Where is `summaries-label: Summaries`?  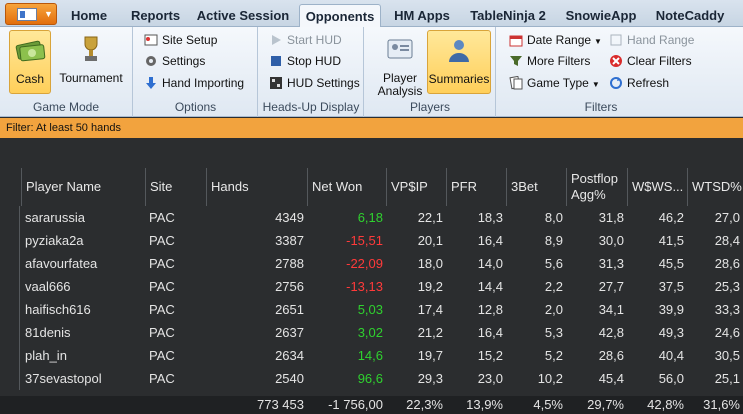 summaries-label: Summaries is located at coordinates (459, 79).